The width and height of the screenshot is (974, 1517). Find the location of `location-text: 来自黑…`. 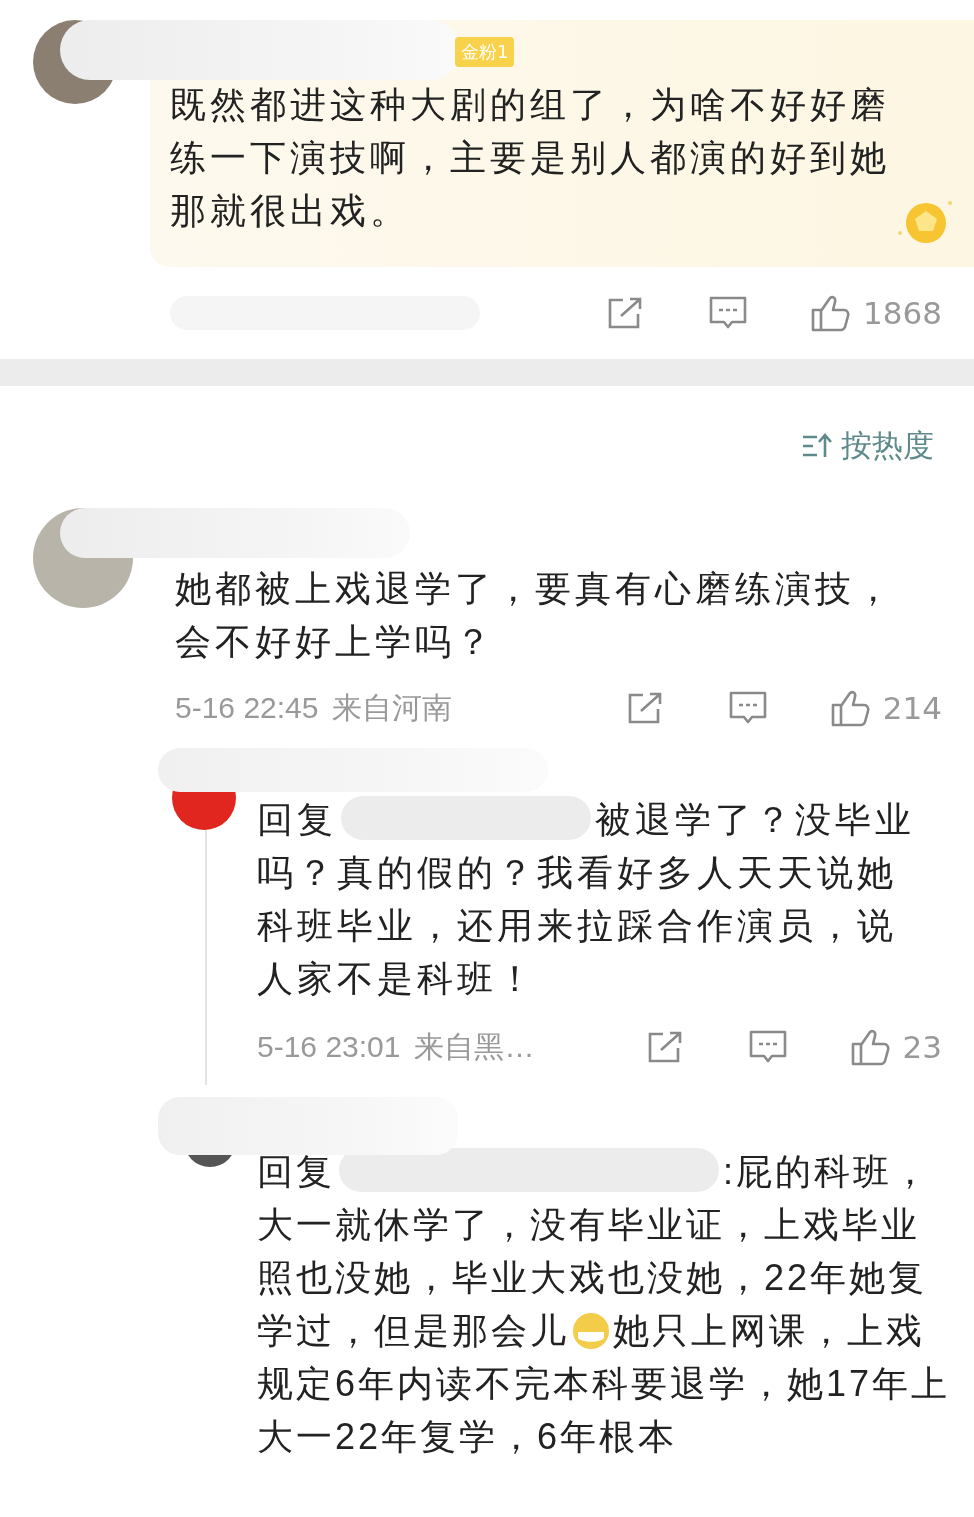

location-text: 来自黑… is located at coordinates (474, 1046).